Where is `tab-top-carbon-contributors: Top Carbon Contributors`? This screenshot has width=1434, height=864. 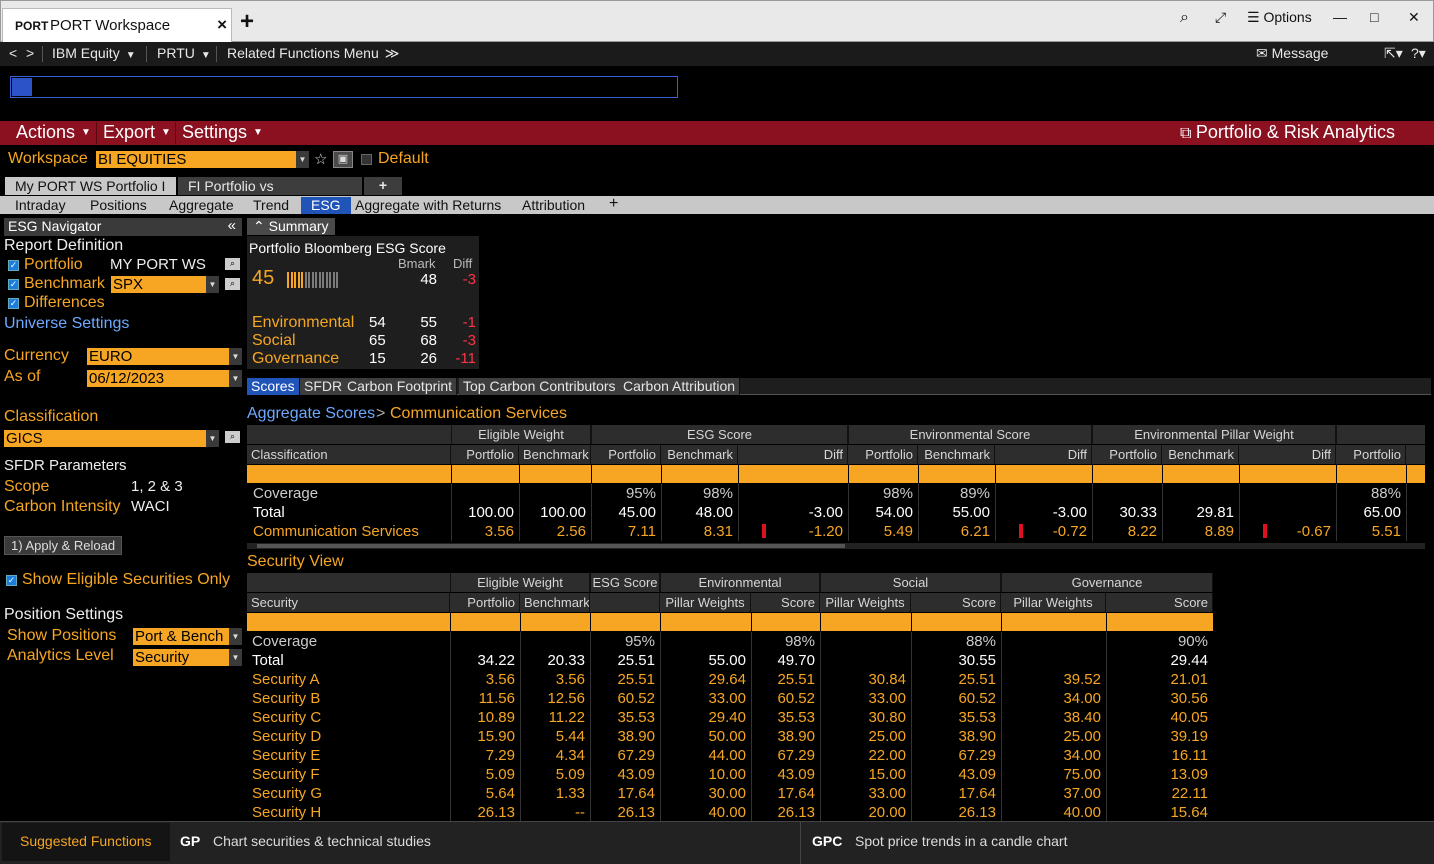 tab-top-carbon-contributors: Top Carbon Contributors is located at coordinates (540, 386).